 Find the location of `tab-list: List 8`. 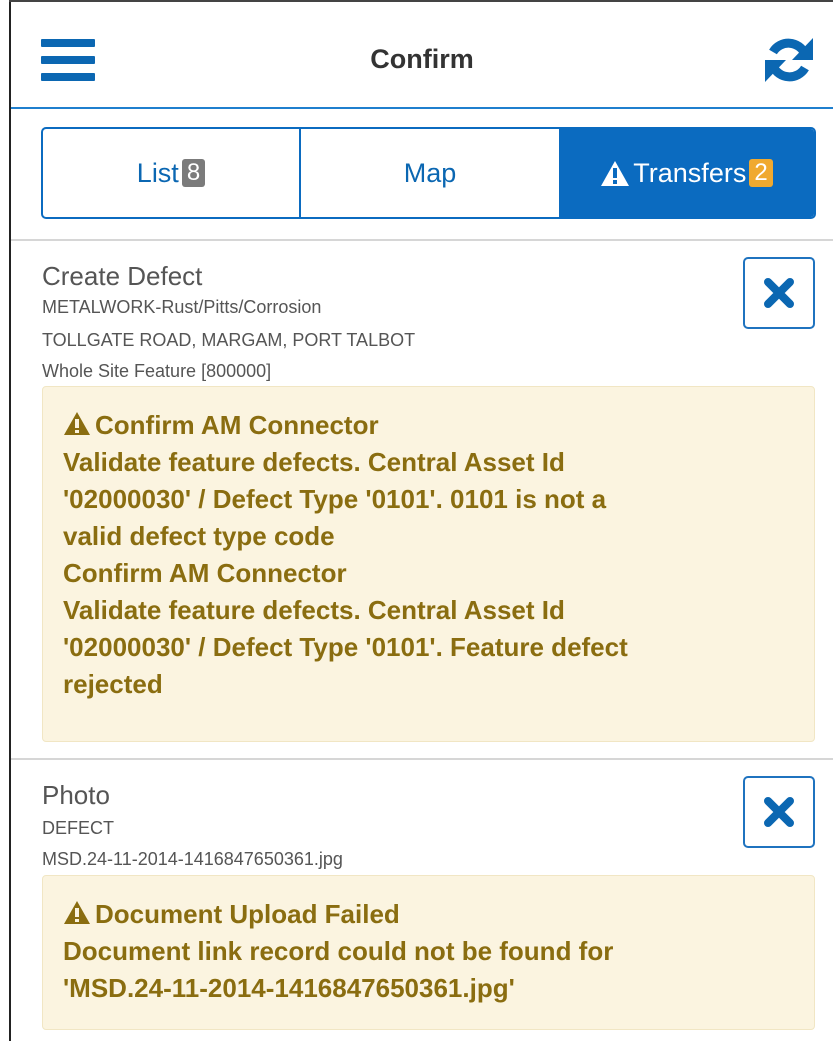

tab-list: List 8 is located at coordinates (172, 173).